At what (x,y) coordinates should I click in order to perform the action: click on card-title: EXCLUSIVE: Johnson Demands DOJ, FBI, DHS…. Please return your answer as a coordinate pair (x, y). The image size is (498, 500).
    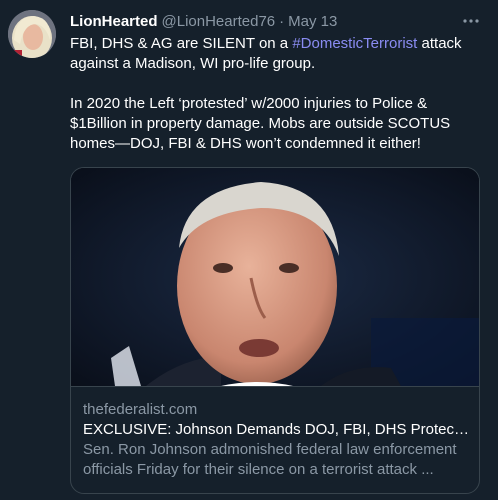
    Looking at the image, I should click on (276, 430).